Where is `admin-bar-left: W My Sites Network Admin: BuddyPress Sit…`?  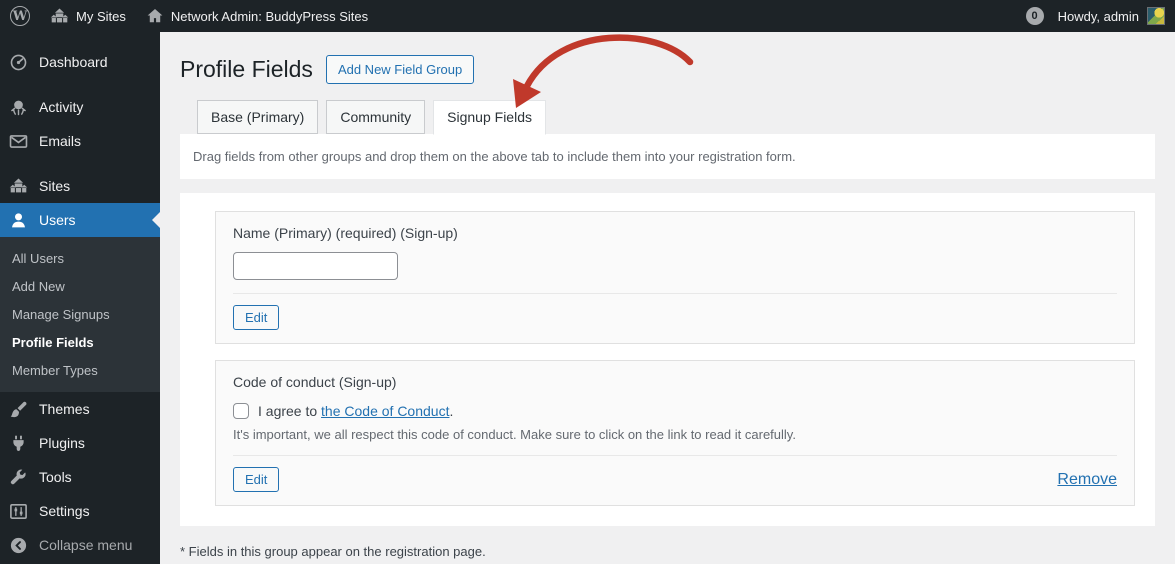 admin-bar-left: W My Sites Network Admin: BuddyPress Sit… is located at coordinates (189, 16).